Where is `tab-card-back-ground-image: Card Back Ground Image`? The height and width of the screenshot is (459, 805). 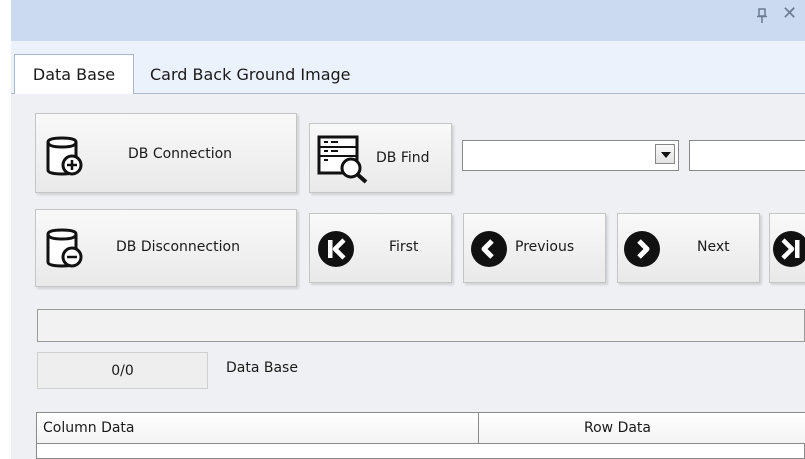
tab-card-back-ground-image: Card Back Ground Image is located at coordinates (250, 74).